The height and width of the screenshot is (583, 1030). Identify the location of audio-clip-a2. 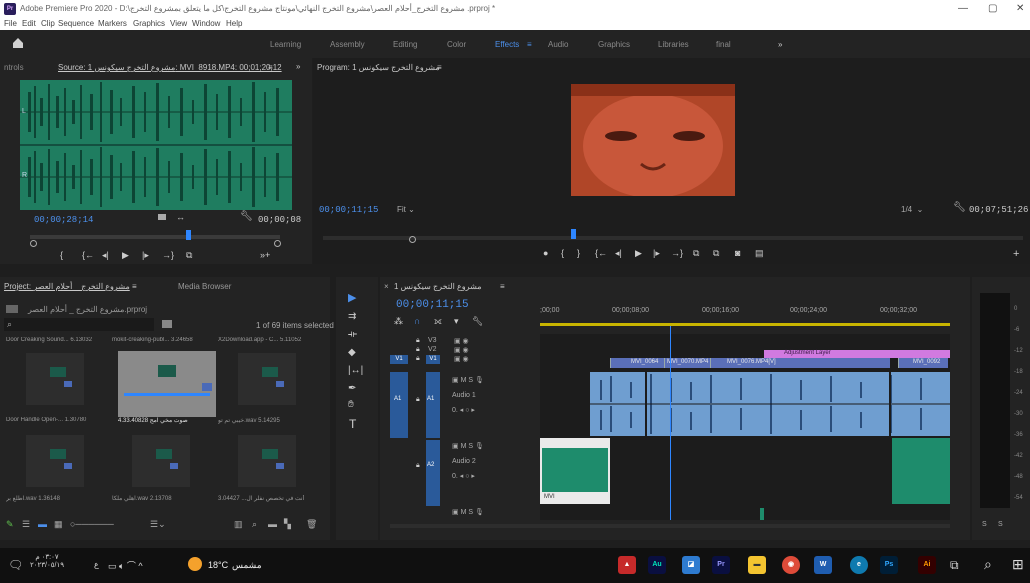
(921, 471).